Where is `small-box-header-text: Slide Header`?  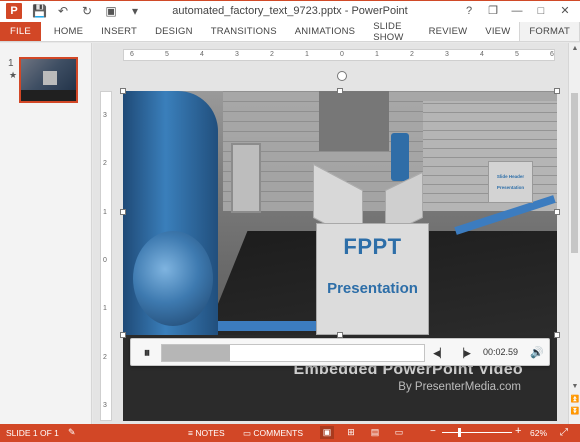
small-box-header-text: Slide Header is located at coordinates (510, 176).